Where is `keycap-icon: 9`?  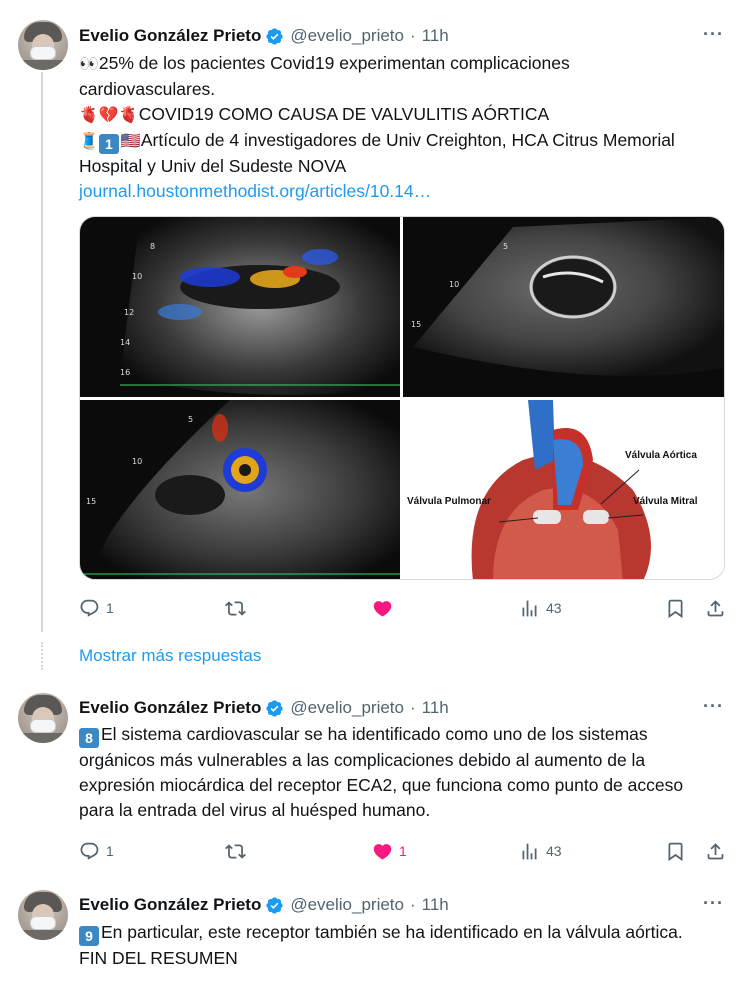 keycap-icon: 9 is located at coordinates (89, 936).